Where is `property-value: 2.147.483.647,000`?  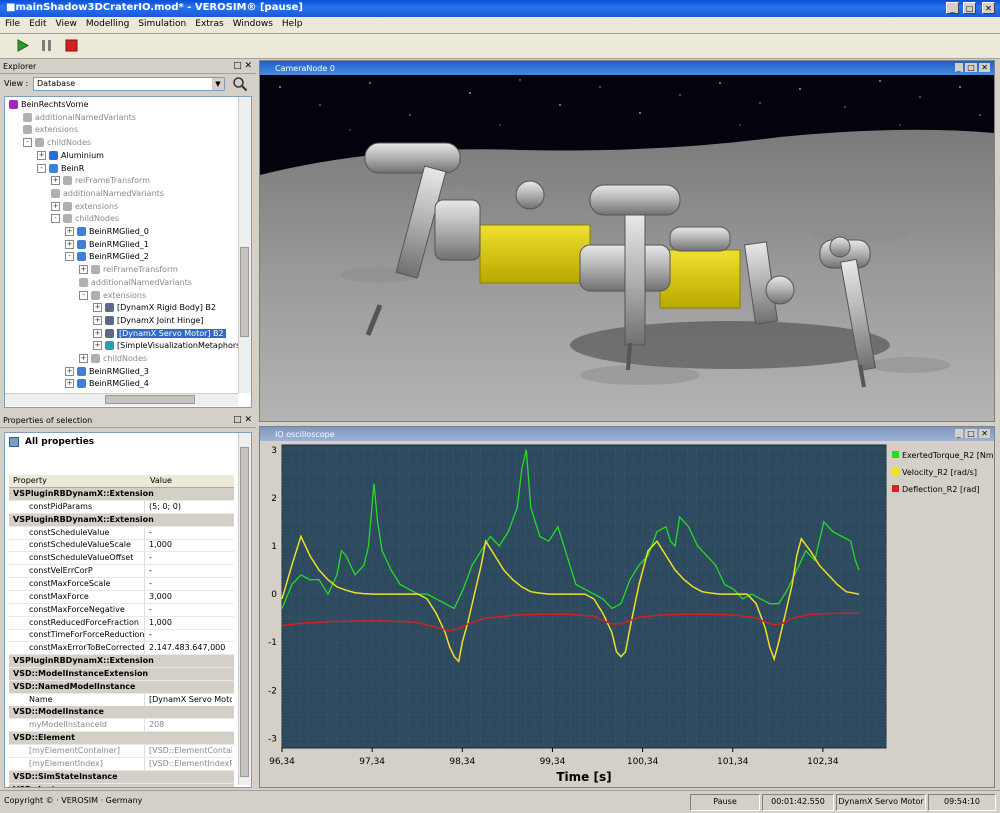
property-value: 2.147.483.647,000 is located at coordinates (189, 648).